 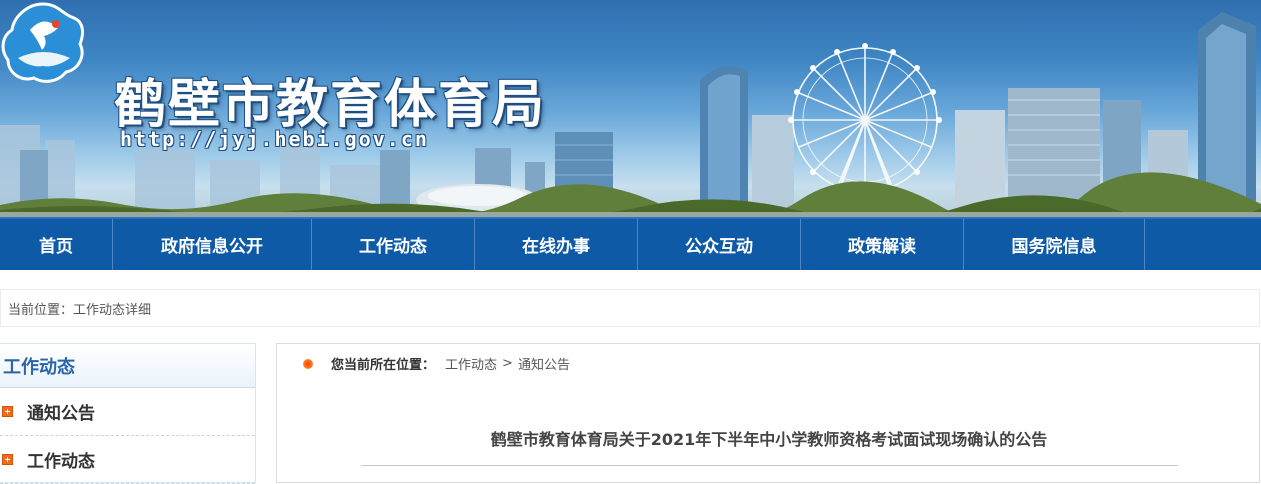 I want to click on article-title: 鹤壁市教育体育局关于2021年下半年中小学教师资格考试面试现场确认的公告, so click(x=769, y=439).